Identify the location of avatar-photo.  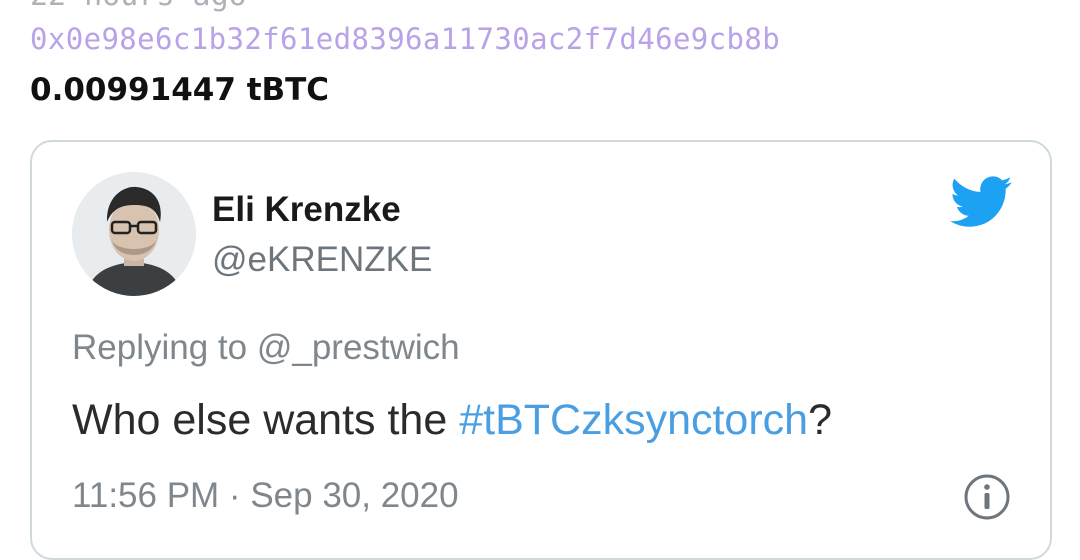
(134, 234).